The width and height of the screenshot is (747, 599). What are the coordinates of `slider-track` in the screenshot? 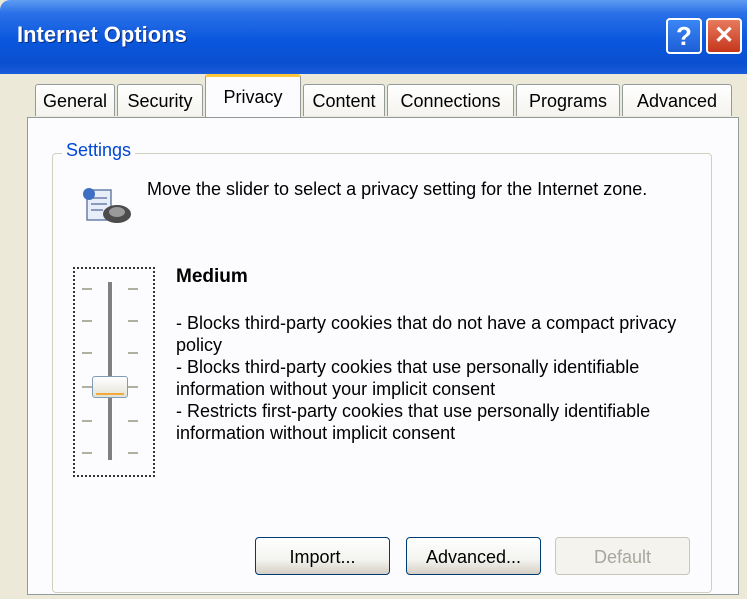 It's located at (110, 371).